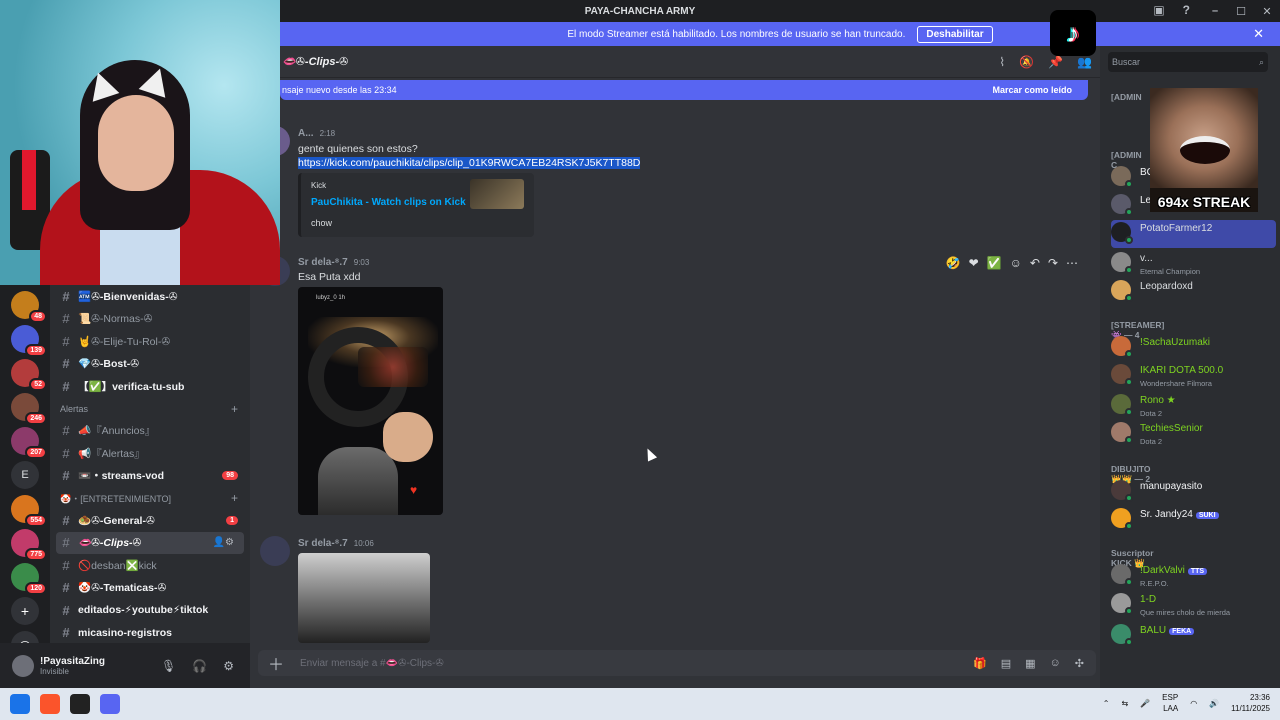 Image resolution: width=1280 pixels, height=720 pixels. Describe the element at coordinates (150, 409) in the screenshot. I see `channel-category: Alertas +` at that location.